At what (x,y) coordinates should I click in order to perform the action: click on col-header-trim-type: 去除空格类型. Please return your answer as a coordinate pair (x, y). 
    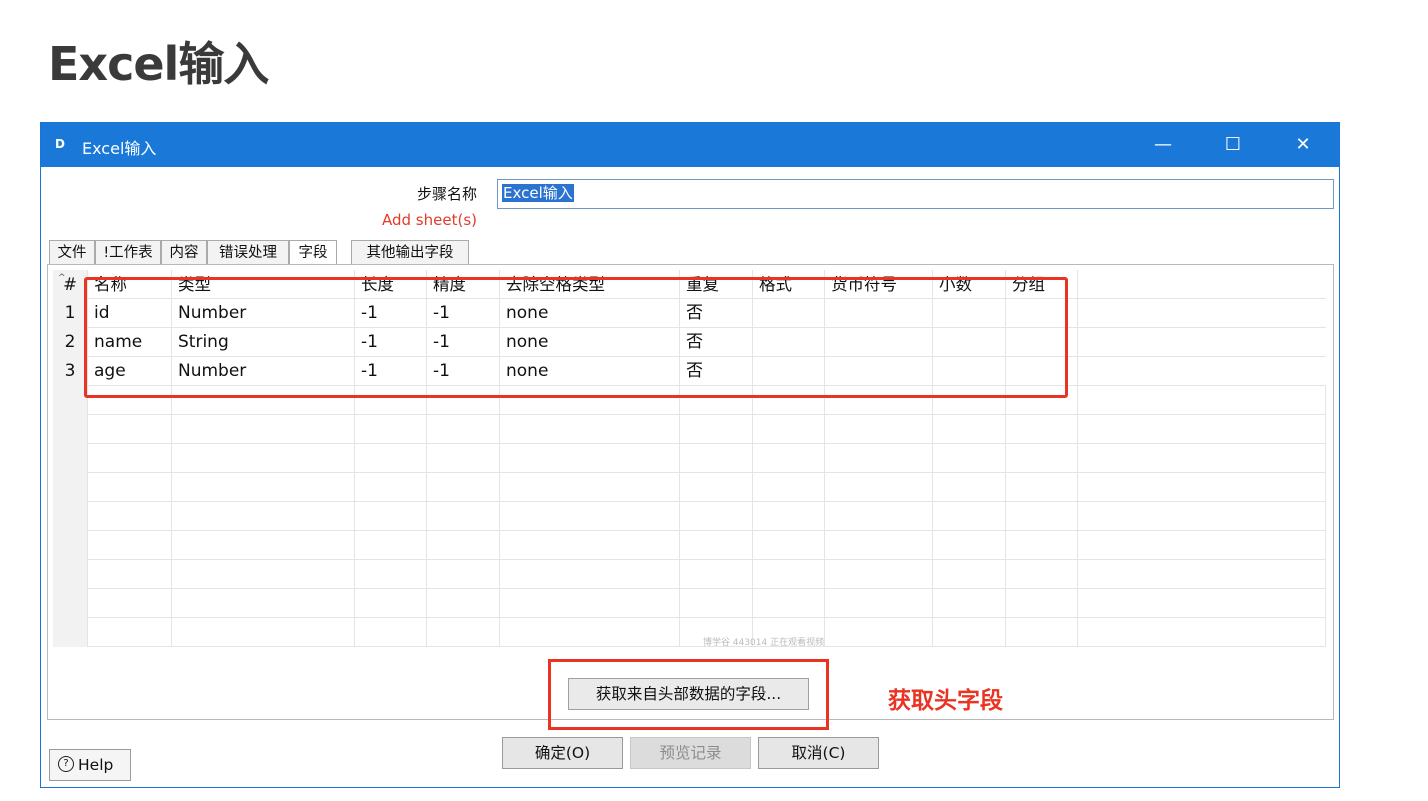
    Looking at the image, I should click on (590, 284).